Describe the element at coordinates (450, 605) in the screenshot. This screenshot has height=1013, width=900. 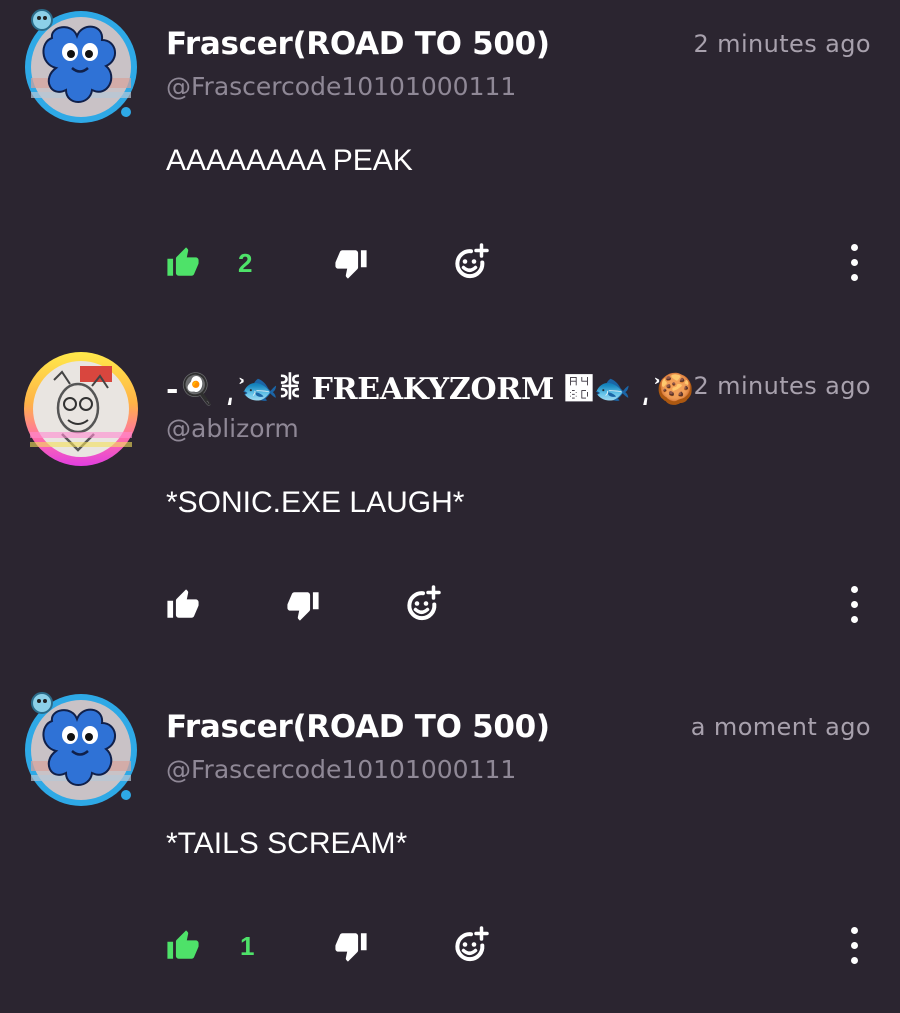
I see `comment-actions` at that location.